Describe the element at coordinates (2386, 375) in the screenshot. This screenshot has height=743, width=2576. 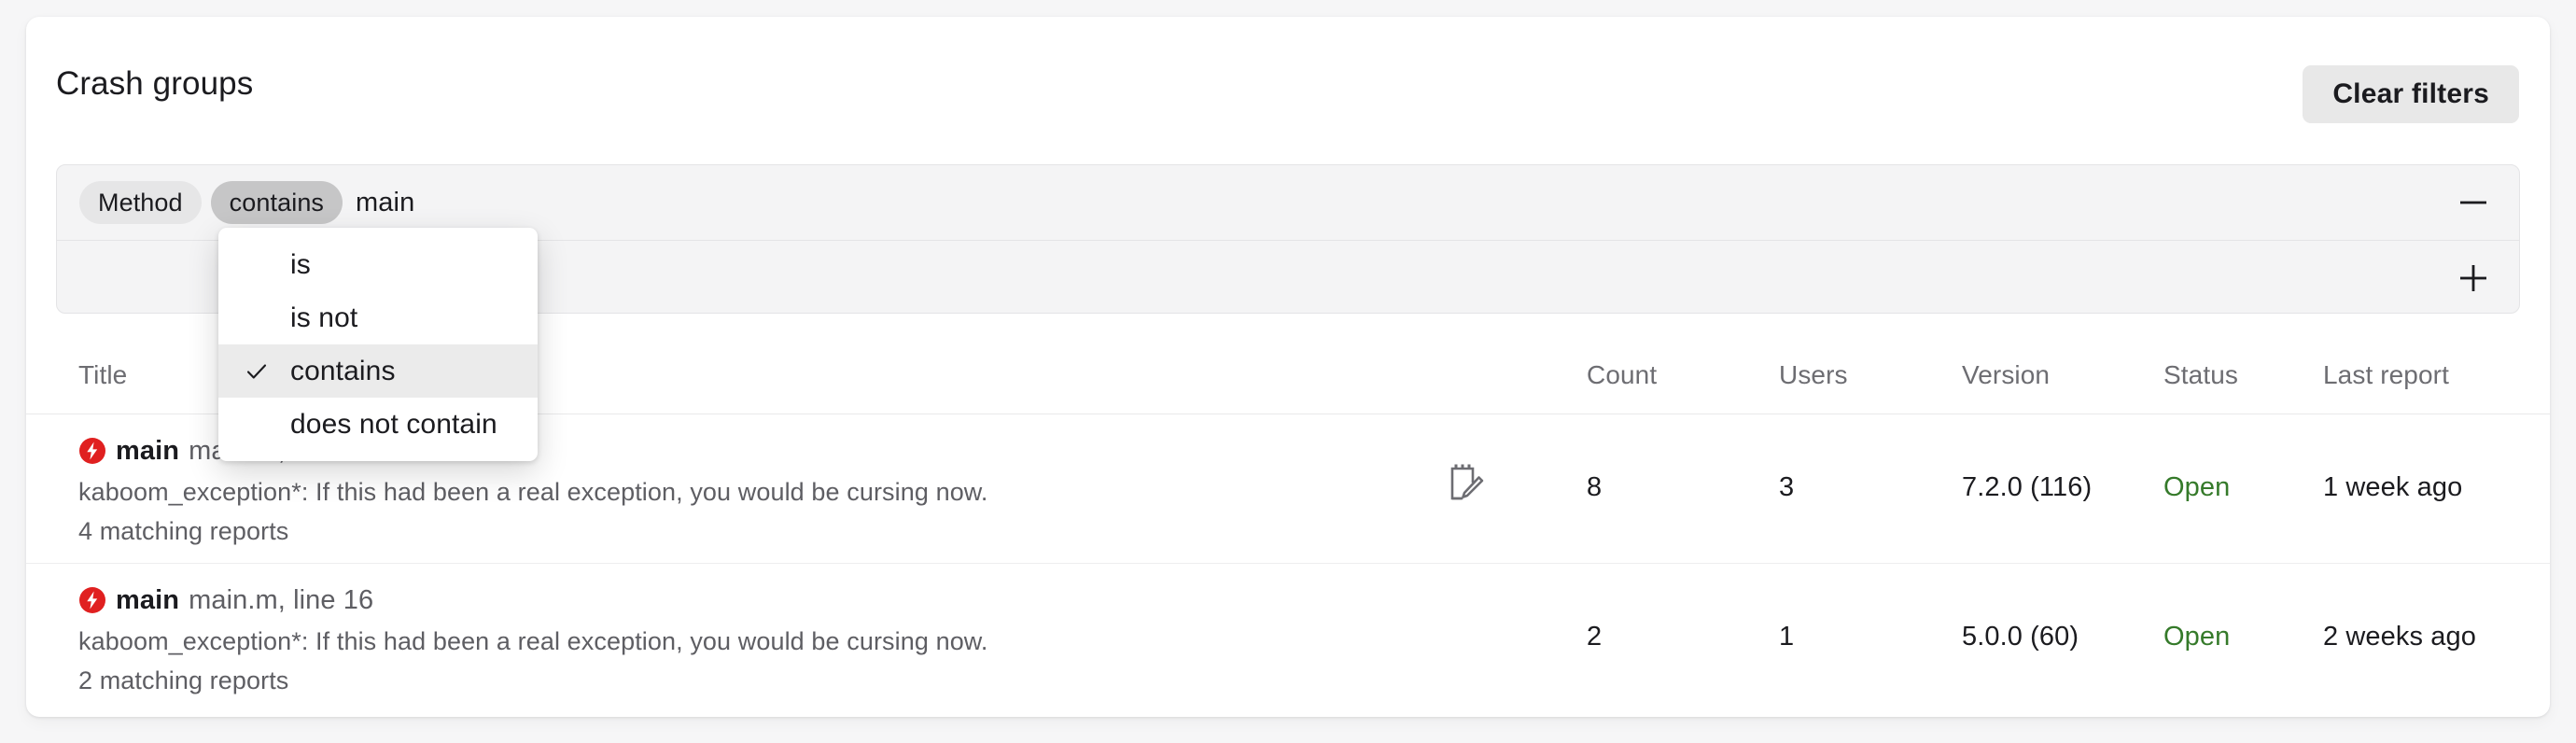
I see `column-header-last-report: Last report` at that location.